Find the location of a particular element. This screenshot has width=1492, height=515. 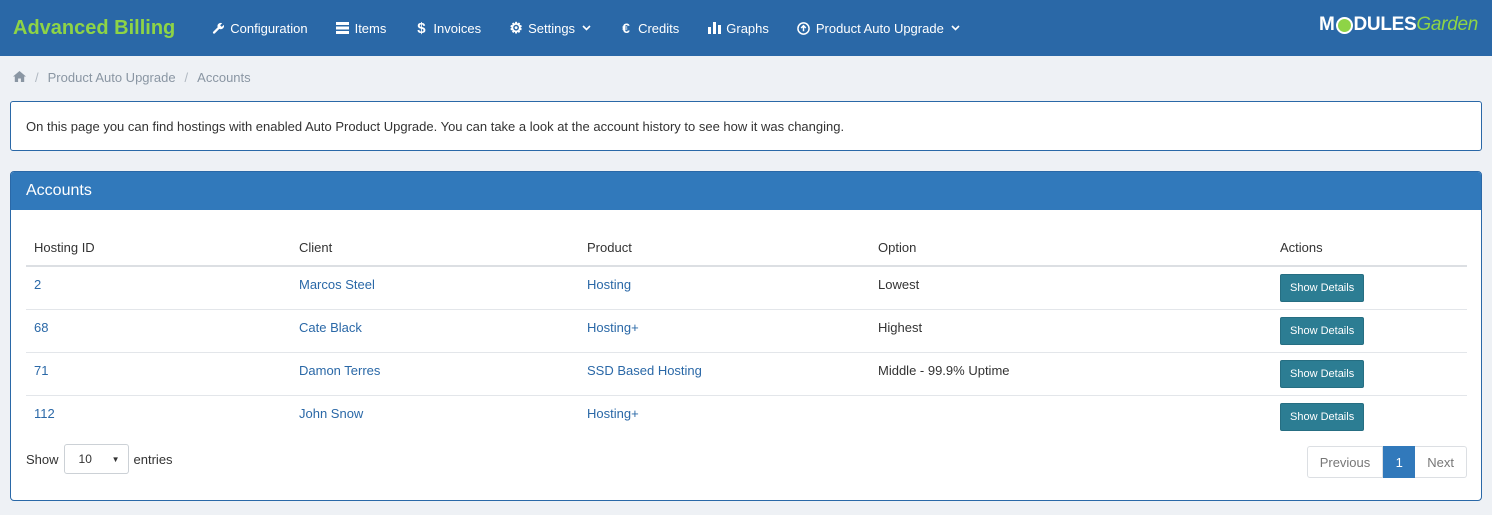

nav-graphs-label: Graphs is located at coordinates (747, 28).